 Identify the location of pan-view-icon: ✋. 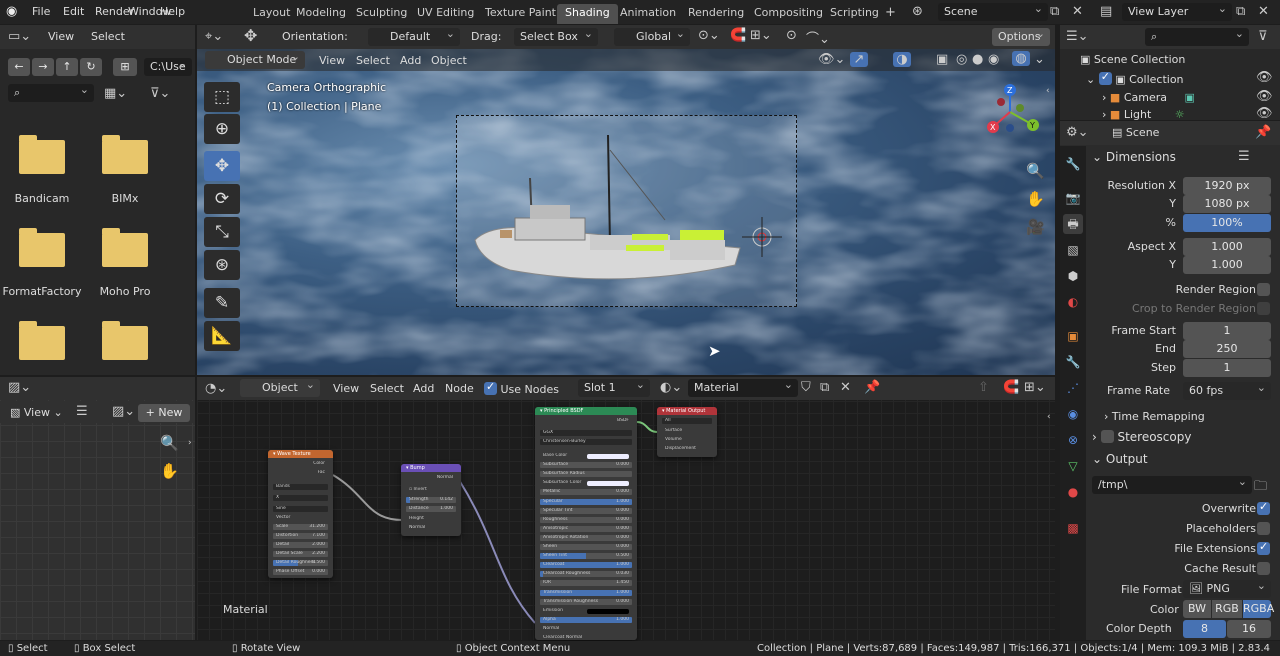
(1035, 199).